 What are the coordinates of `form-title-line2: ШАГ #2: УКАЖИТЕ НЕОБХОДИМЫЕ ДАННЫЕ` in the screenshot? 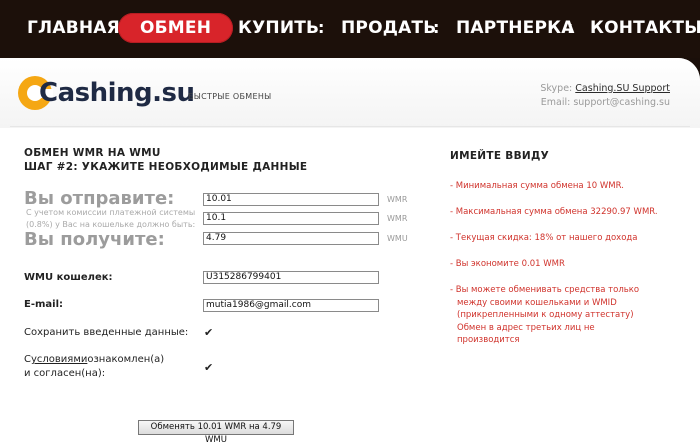 It's located at (166, 167).